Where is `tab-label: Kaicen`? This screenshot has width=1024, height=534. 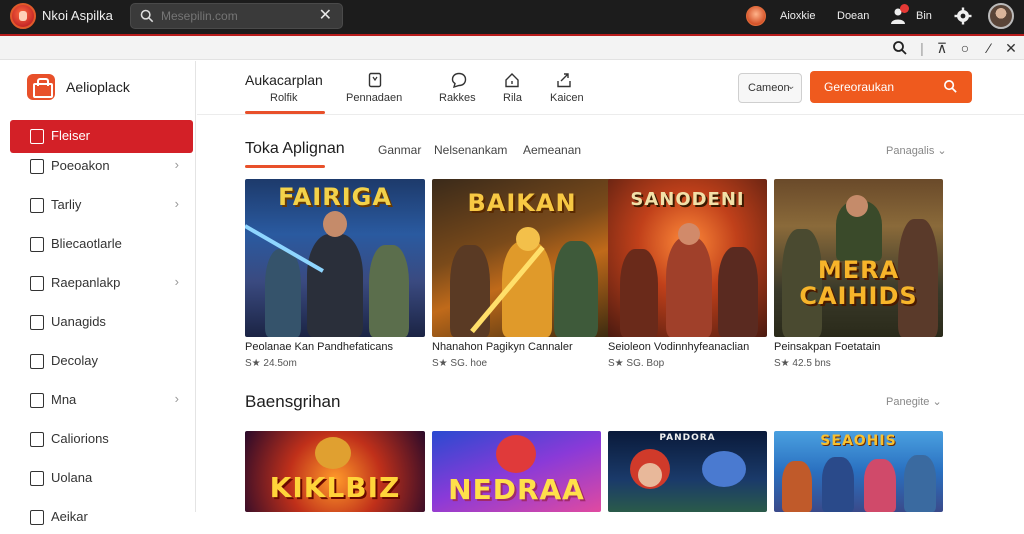
tab-label: Kaicen is located at coordinates (567, 98).